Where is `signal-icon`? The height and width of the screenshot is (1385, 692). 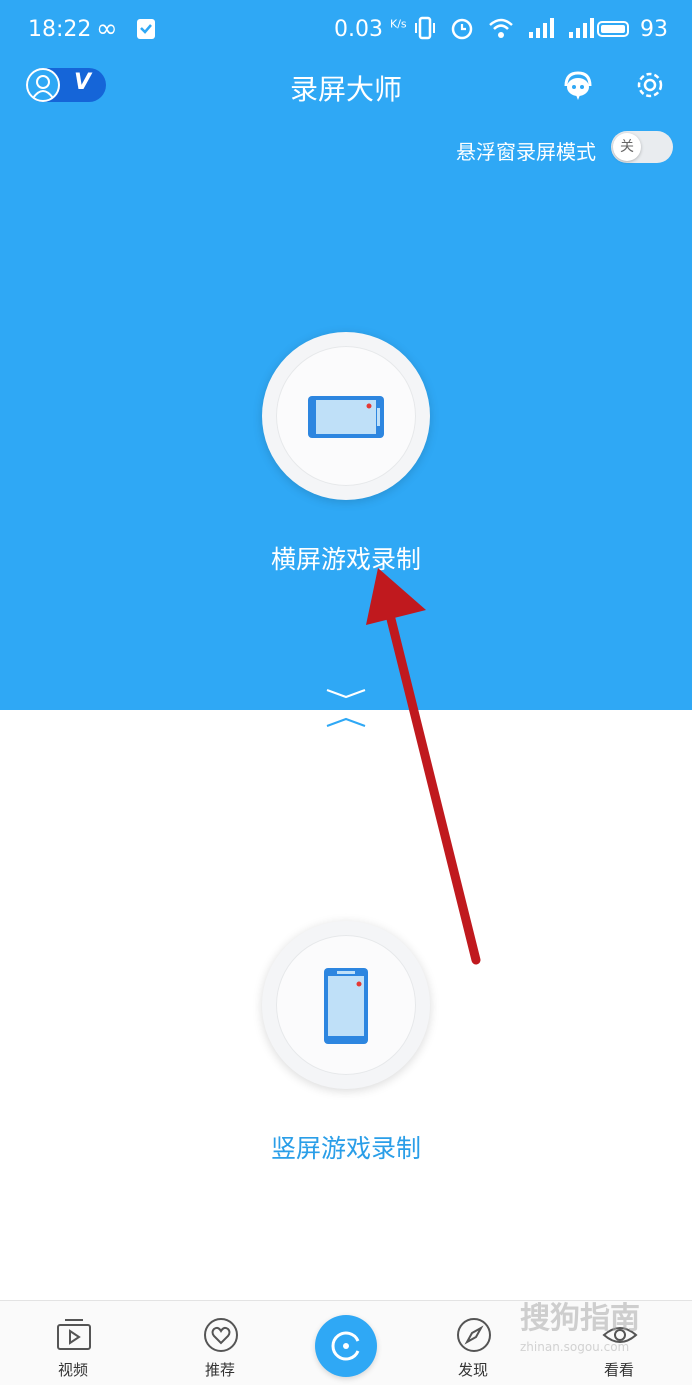
signal-icon is located at coordinates (541, 28).